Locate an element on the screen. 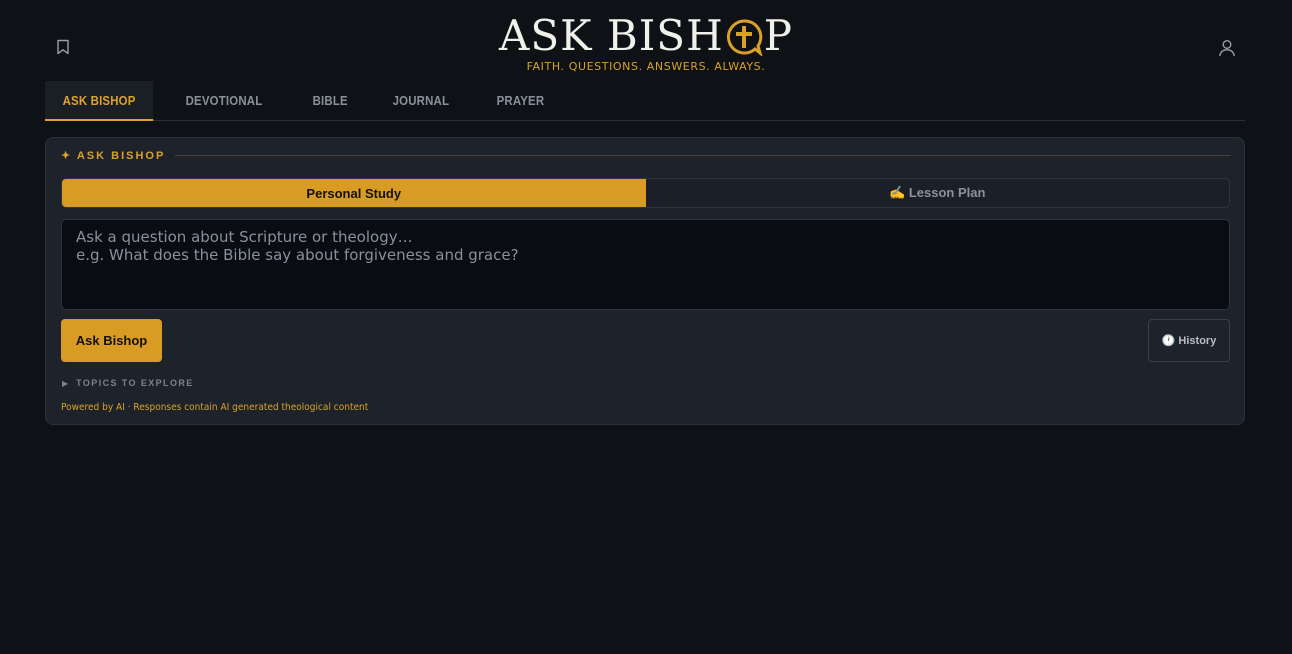 Image resolution: width=1292 pixels, height=654 pixels. bookmarks-button is located at coordinates (63, 47).